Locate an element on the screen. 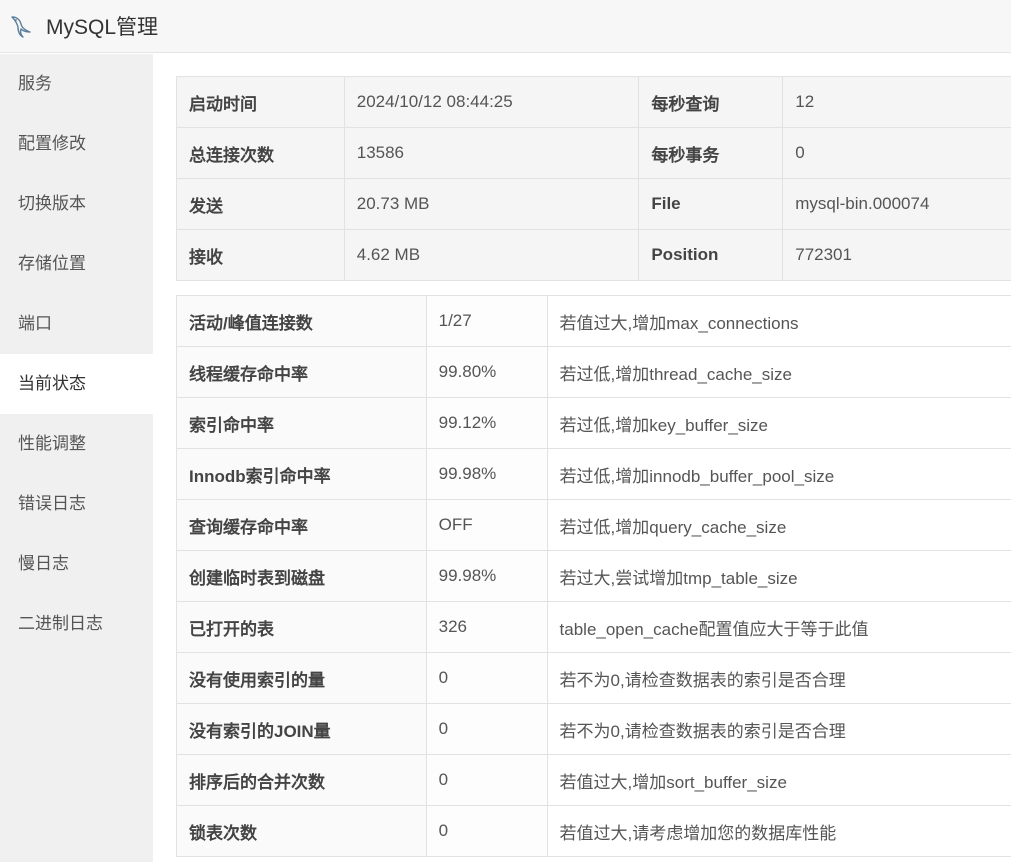 This screenshot has width=1011, height=862. sidebar-item-service: 服务 is located at coordinates (76, 84).